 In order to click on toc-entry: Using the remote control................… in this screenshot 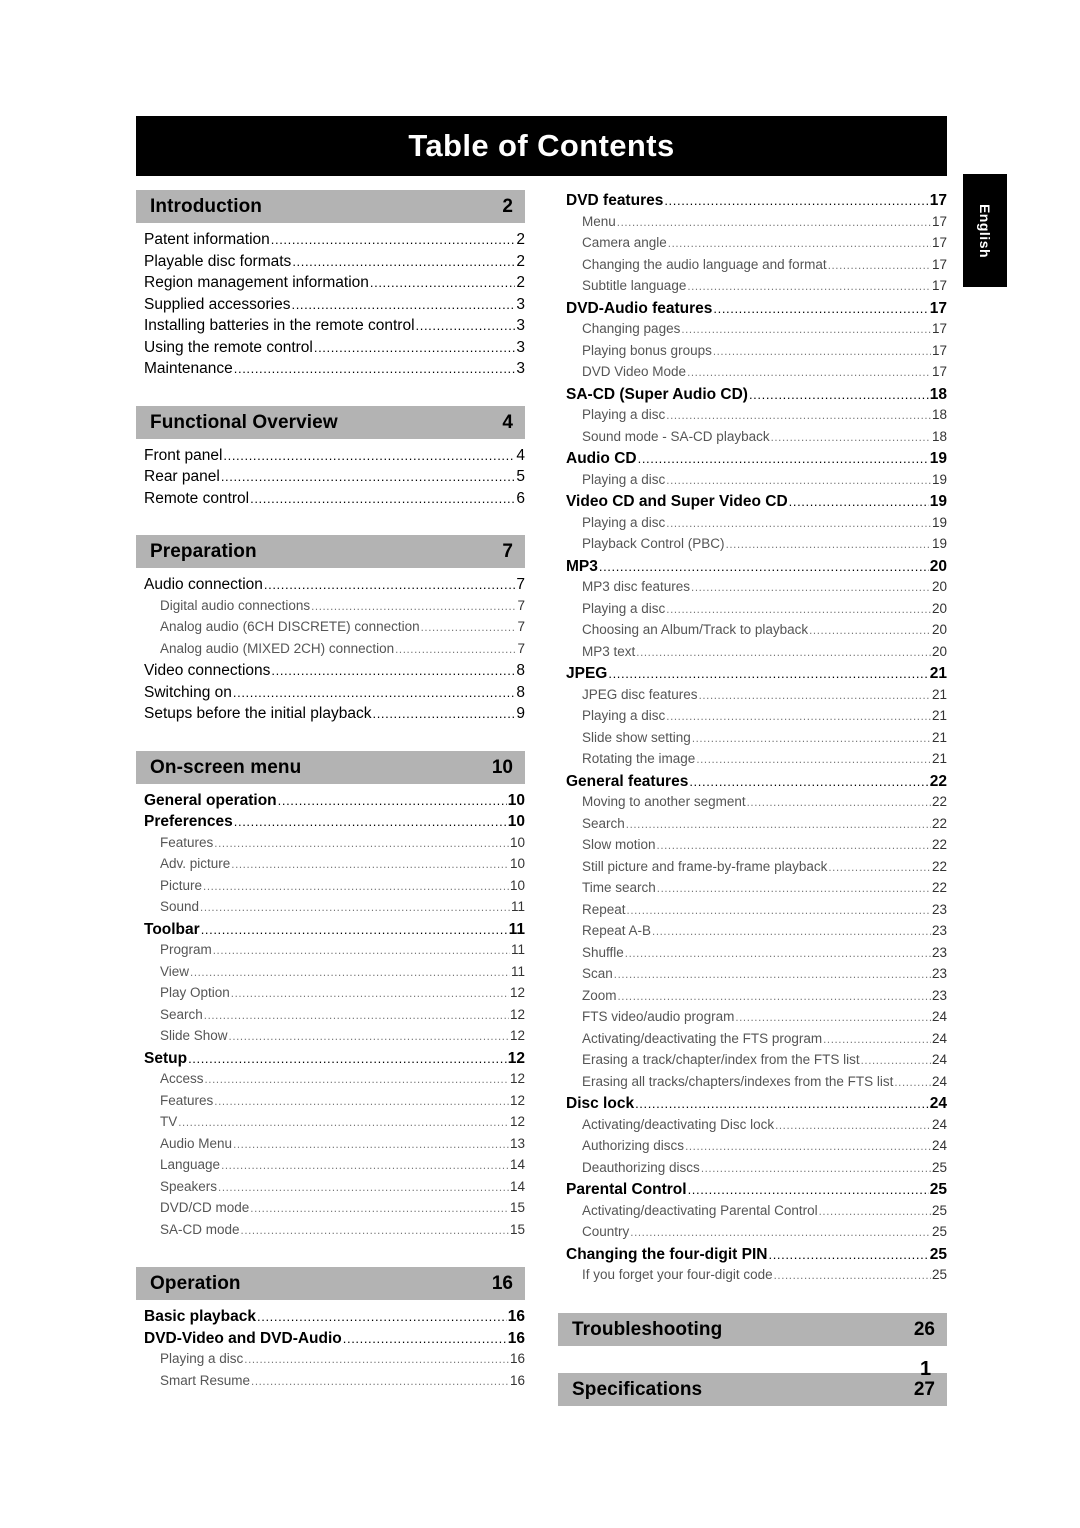, I will do `click(330, 348)`.